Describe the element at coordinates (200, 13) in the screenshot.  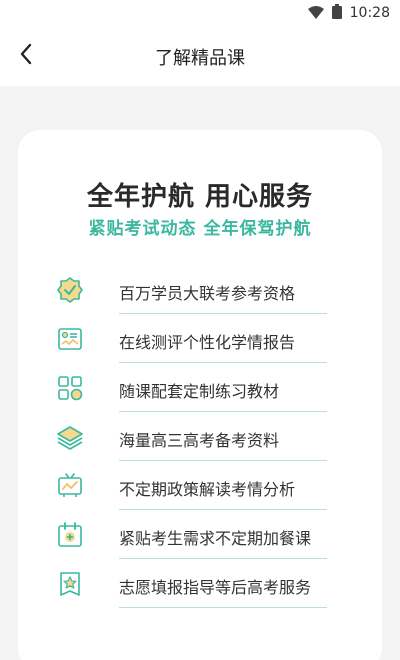
I see `status-bar: 10:28` at that location.